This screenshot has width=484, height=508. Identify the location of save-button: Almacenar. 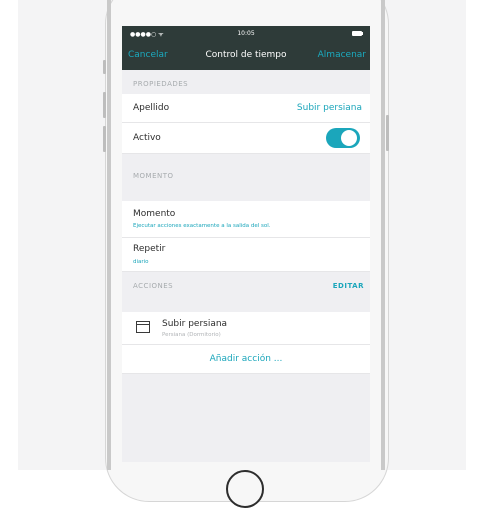
(342, 55).